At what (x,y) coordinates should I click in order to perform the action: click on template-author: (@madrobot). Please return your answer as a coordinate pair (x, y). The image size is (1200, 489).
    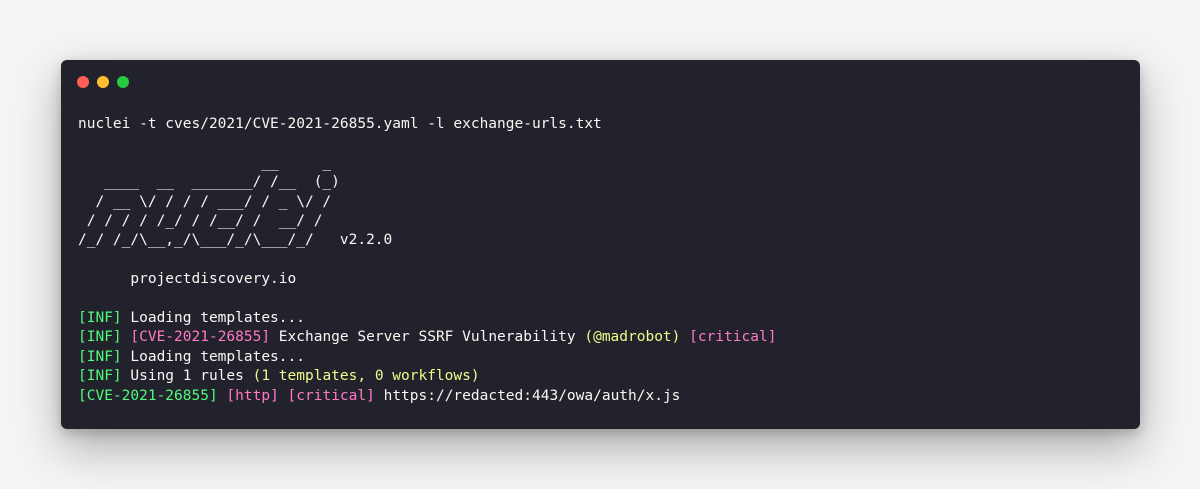
    Looking at the image, I should click on (632, 337).